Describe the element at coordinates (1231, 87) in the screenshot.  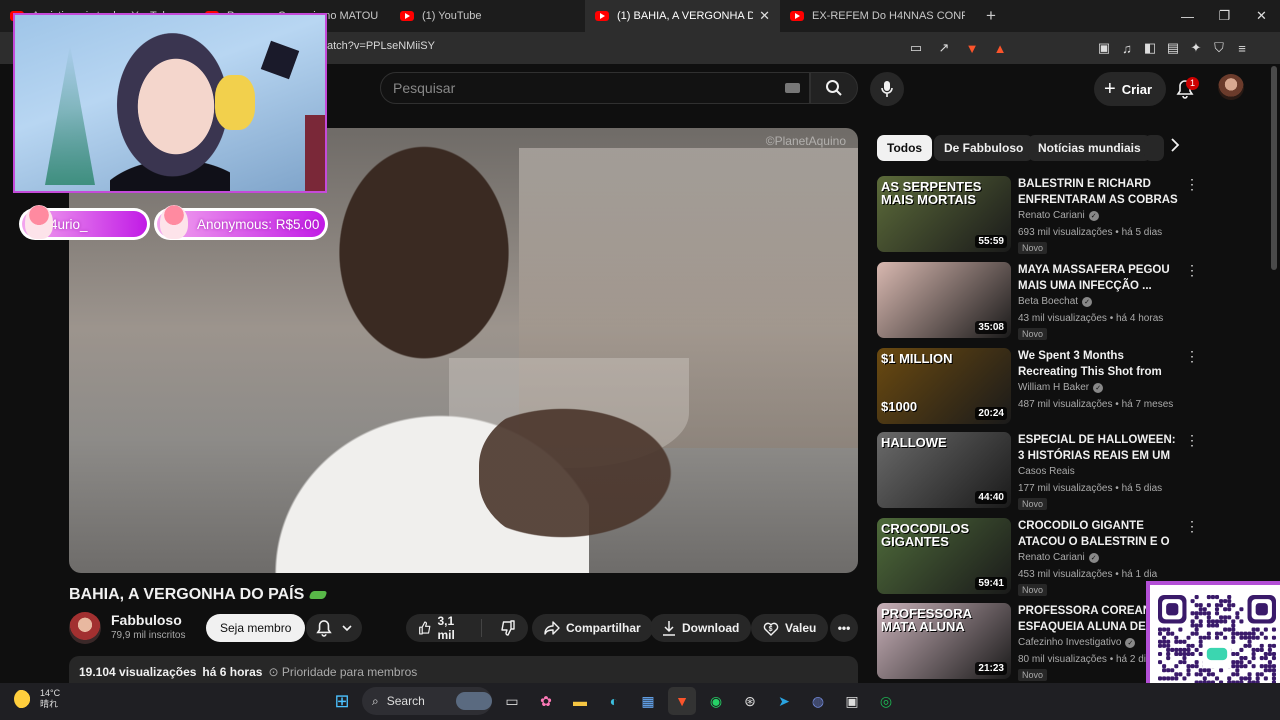
I see `account-avatar` at that location.